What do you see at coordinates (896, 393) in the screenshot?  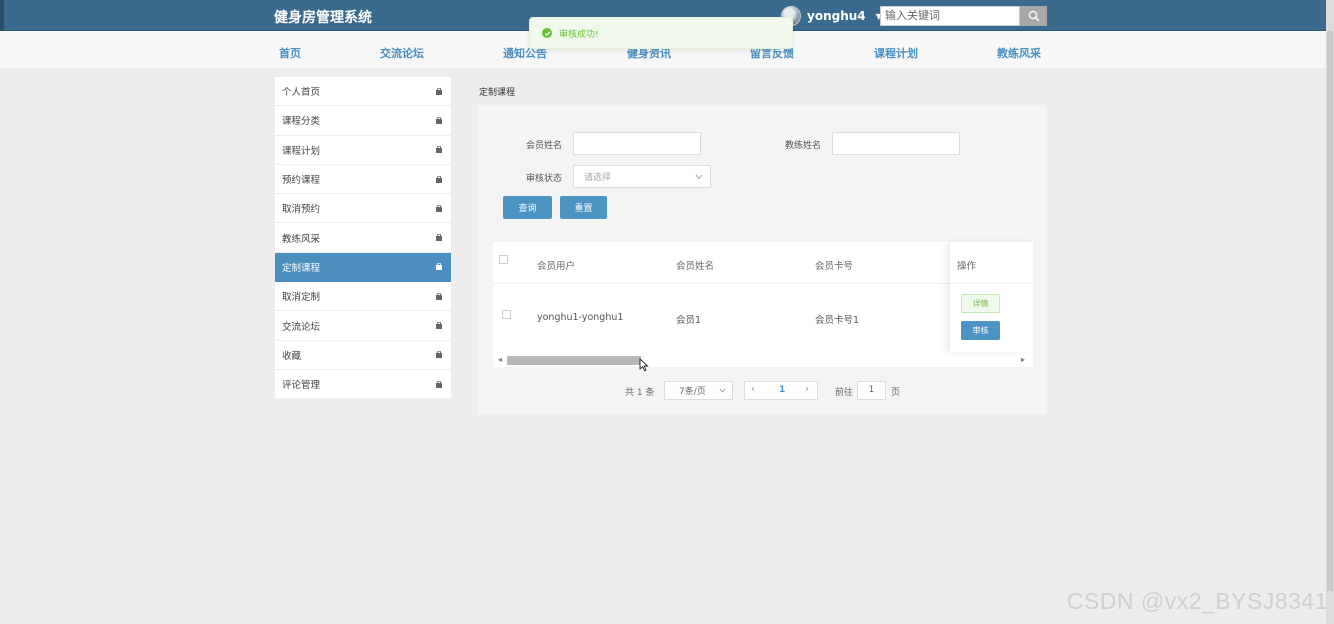 I see `goto-suffix: 页` at bounding box center [896, 393].